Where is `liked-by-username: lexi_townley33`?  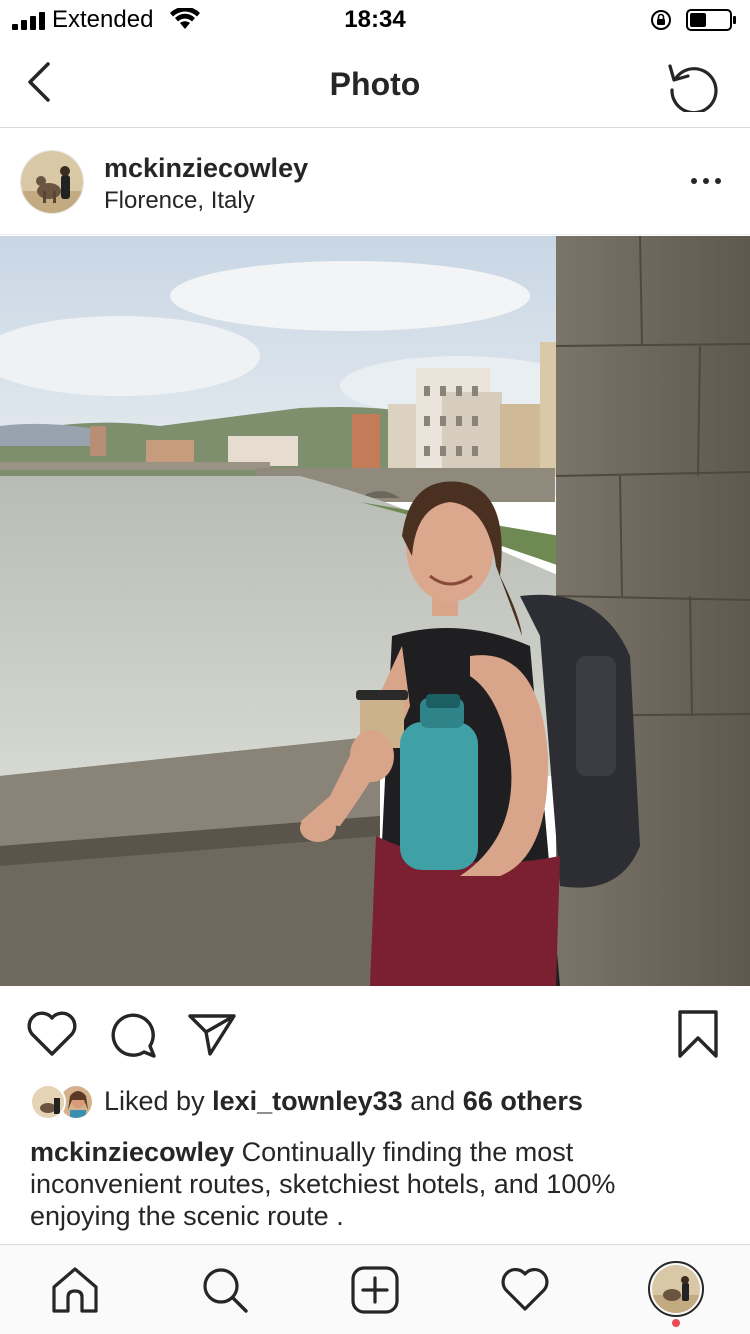 liked-by-username: lexi_townley33 is located at coordinates (307, 1101).